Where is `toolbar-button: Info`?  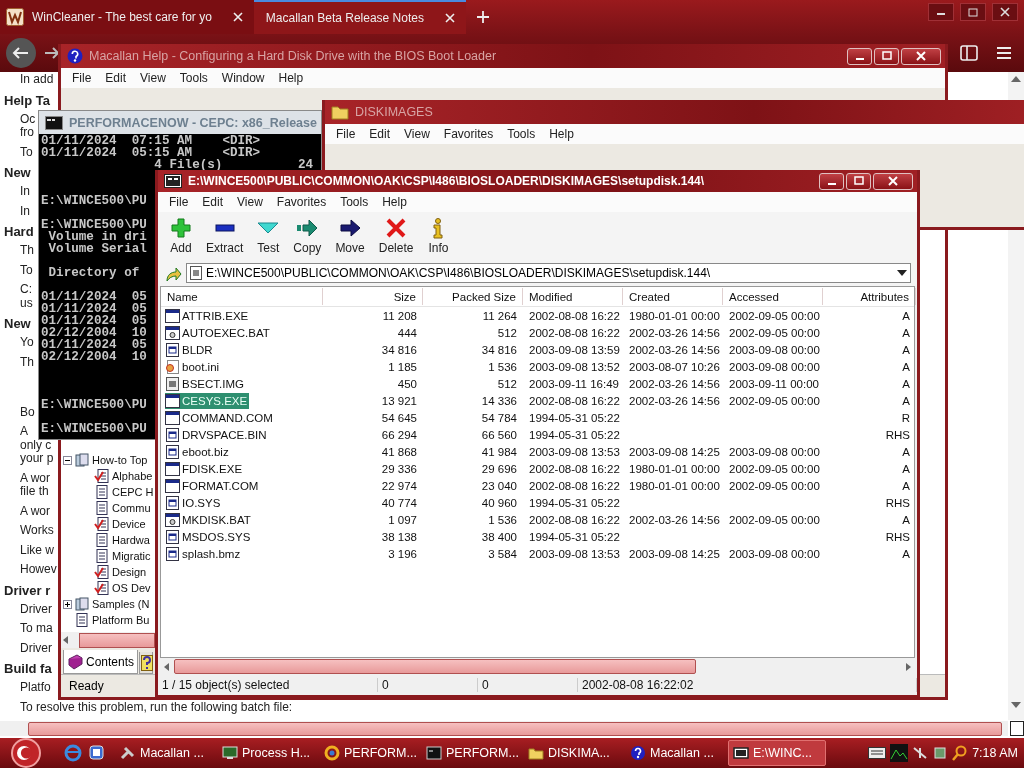 toolbar-button: Info is located at coordinates (438, 236).